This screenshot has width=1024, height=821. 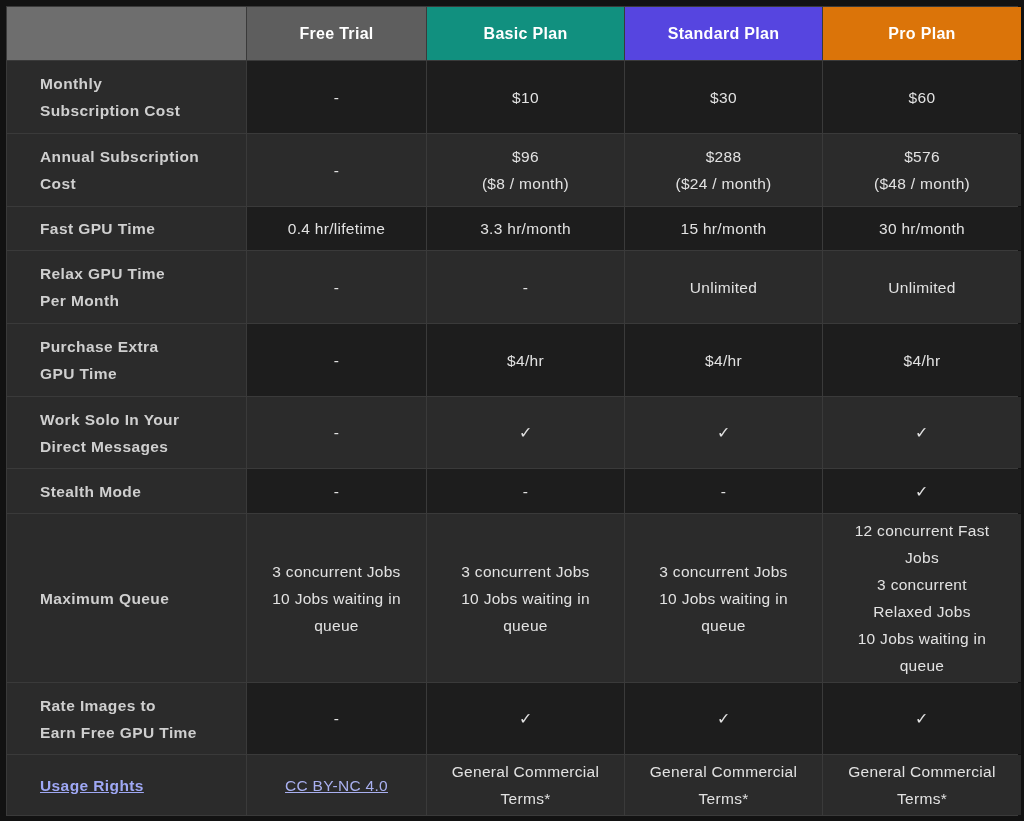 I want to click on plan-header: Free Trial, so click(x=336, y=33).